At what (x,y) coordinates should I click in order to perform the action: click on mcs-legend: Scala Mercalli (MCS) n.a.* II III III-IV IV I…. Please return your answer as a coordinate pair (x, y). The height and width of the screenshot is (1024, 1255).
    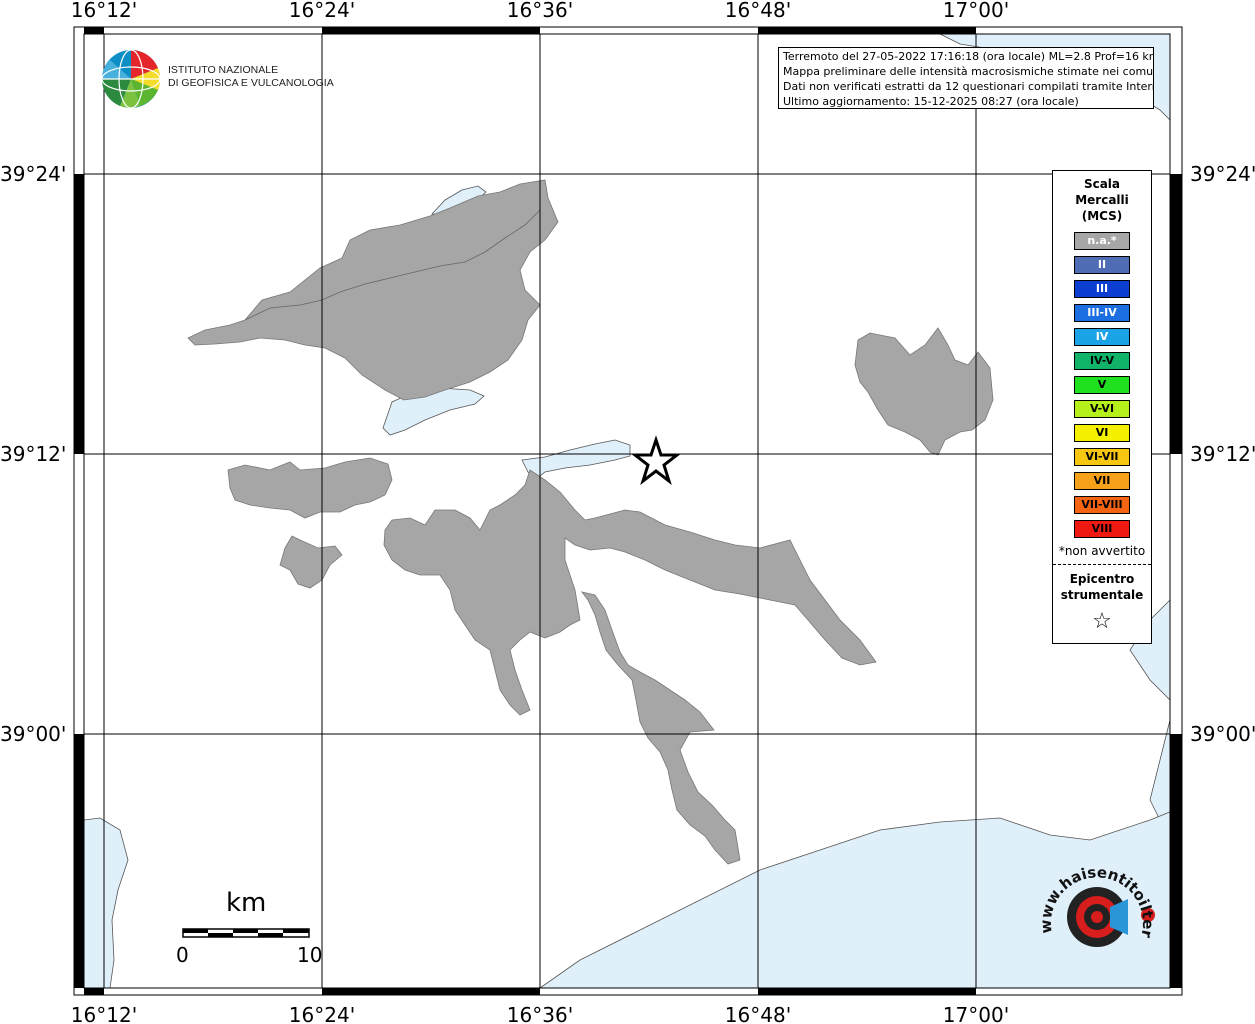
    Looking at the image, I should click on (1102, 407).